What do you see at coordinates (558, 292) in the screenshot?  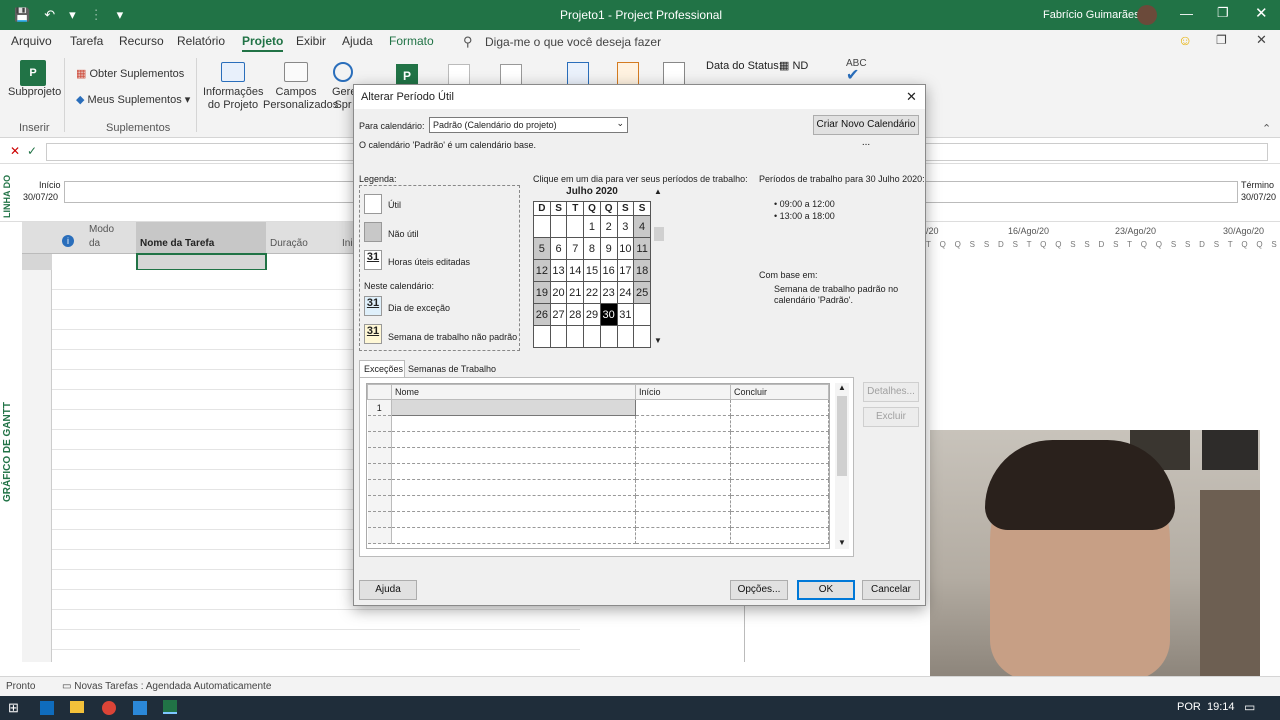 I see `calendar-day: 20` at bounding box center [558, 292].